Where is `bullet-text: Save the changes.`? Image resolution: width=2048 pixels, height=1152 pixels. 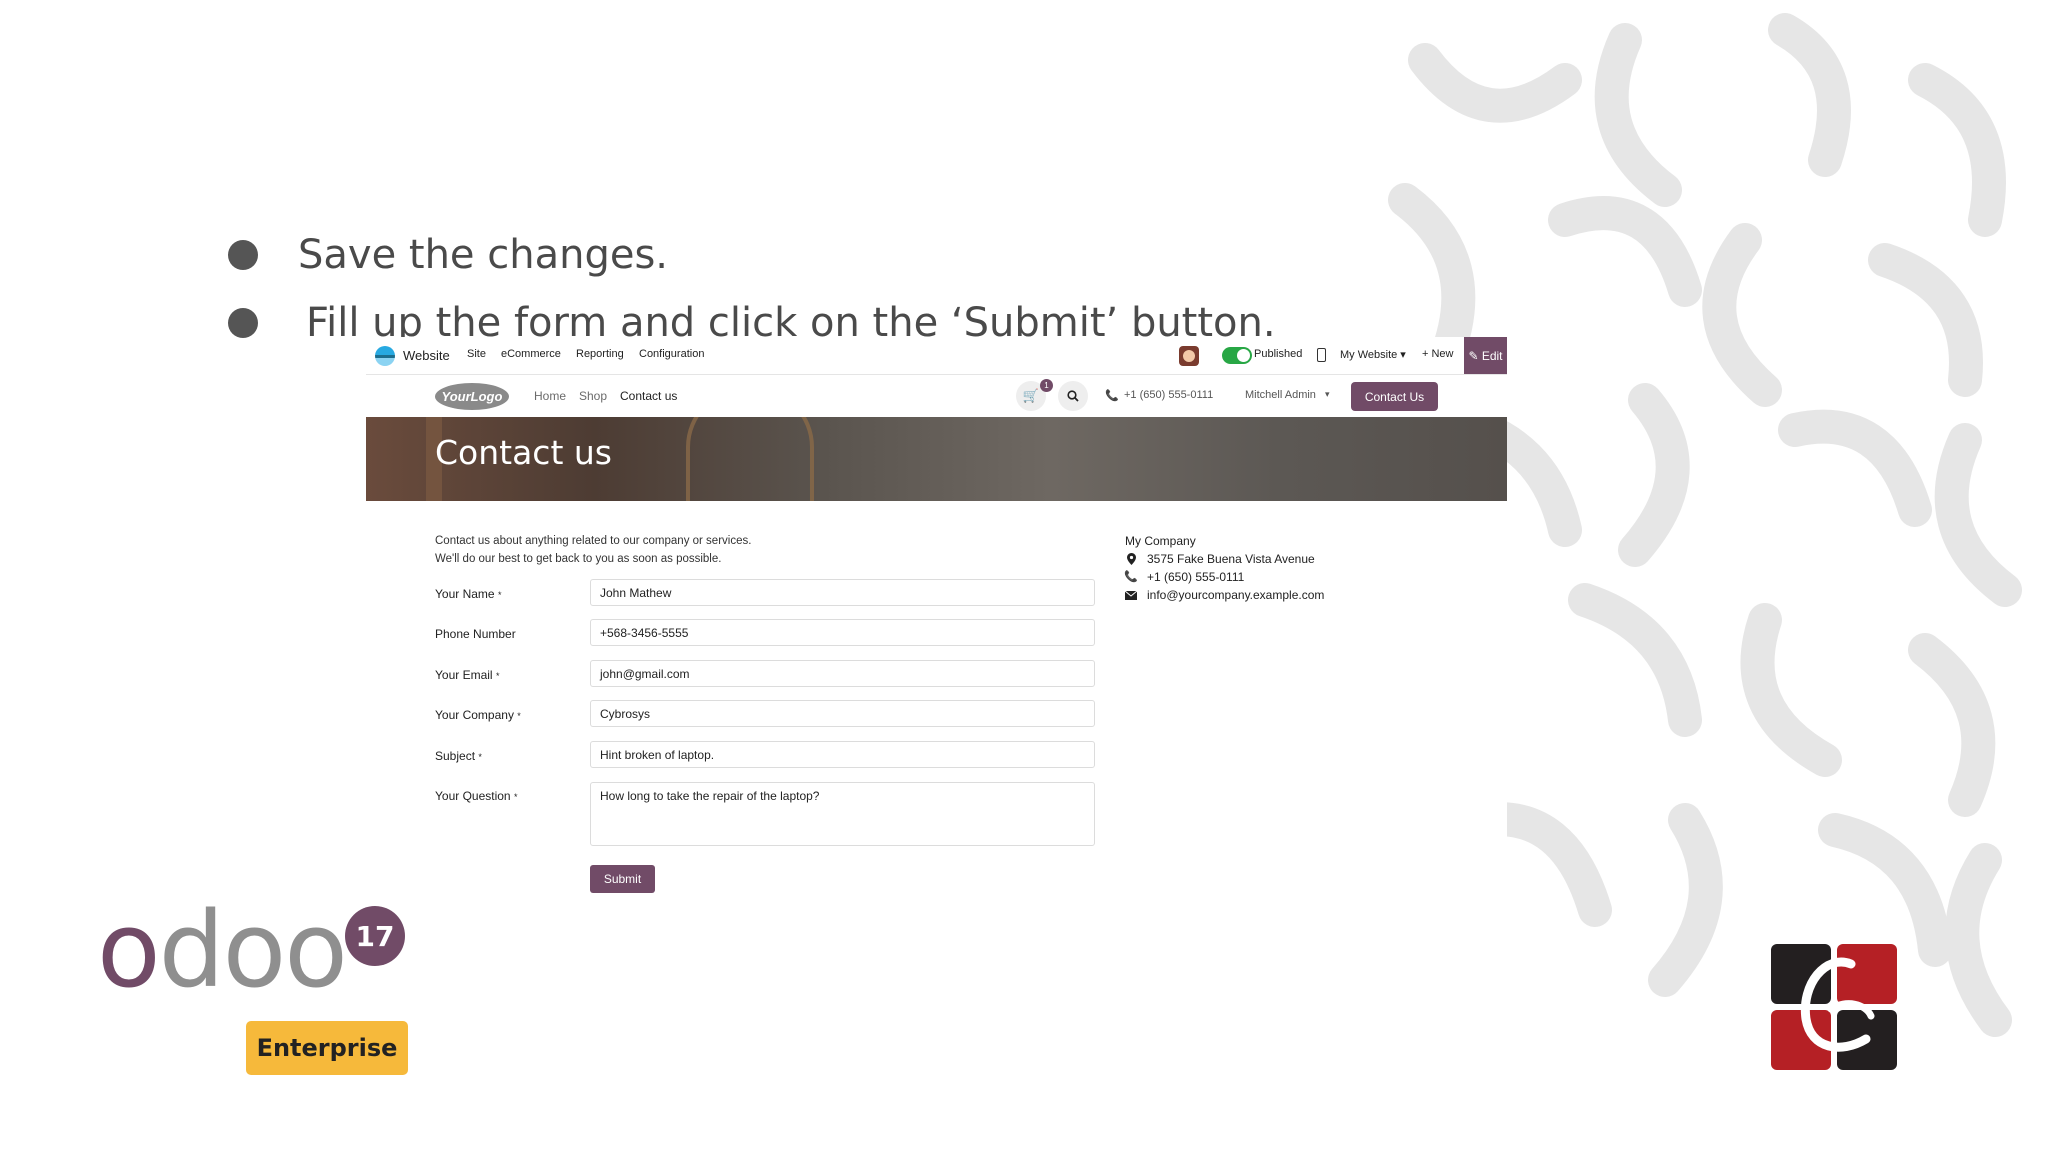 bullet-text: Save the changes. is located at coordinates (483, 255).